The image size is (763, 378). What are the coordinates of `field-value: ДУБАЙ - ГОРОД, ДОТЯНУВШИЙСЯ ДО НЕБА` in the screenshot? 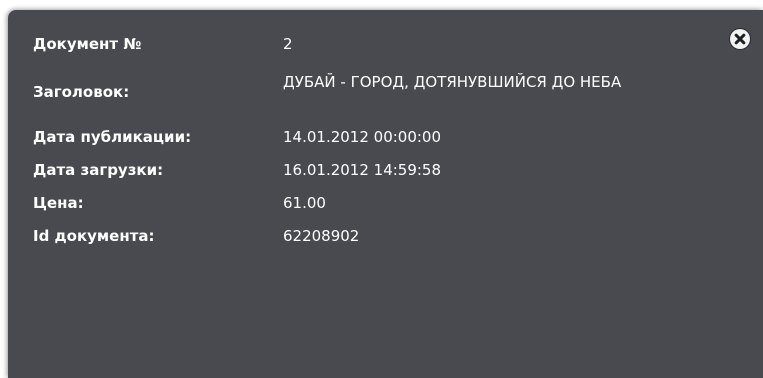 It's located at (452, 82).